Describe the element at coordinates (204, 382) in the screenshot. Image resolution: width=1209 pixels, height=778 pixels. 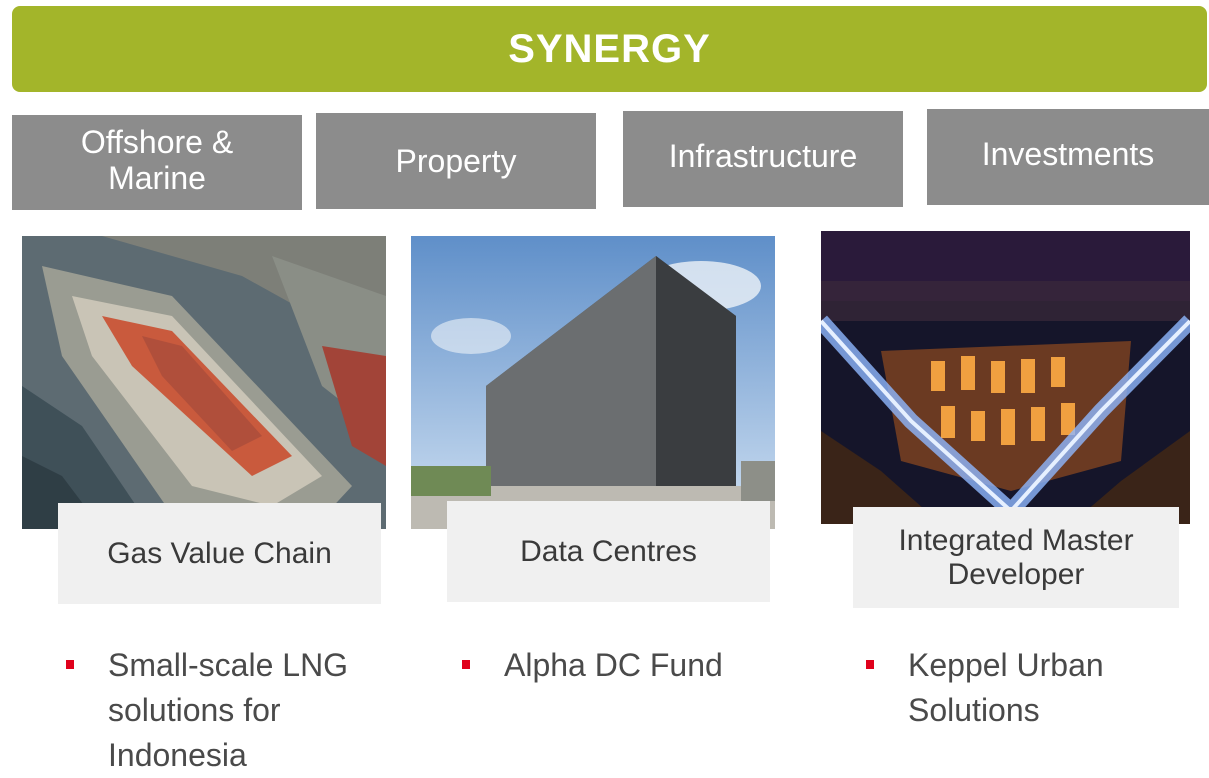
I see `lng-vessel-photo` at that location.